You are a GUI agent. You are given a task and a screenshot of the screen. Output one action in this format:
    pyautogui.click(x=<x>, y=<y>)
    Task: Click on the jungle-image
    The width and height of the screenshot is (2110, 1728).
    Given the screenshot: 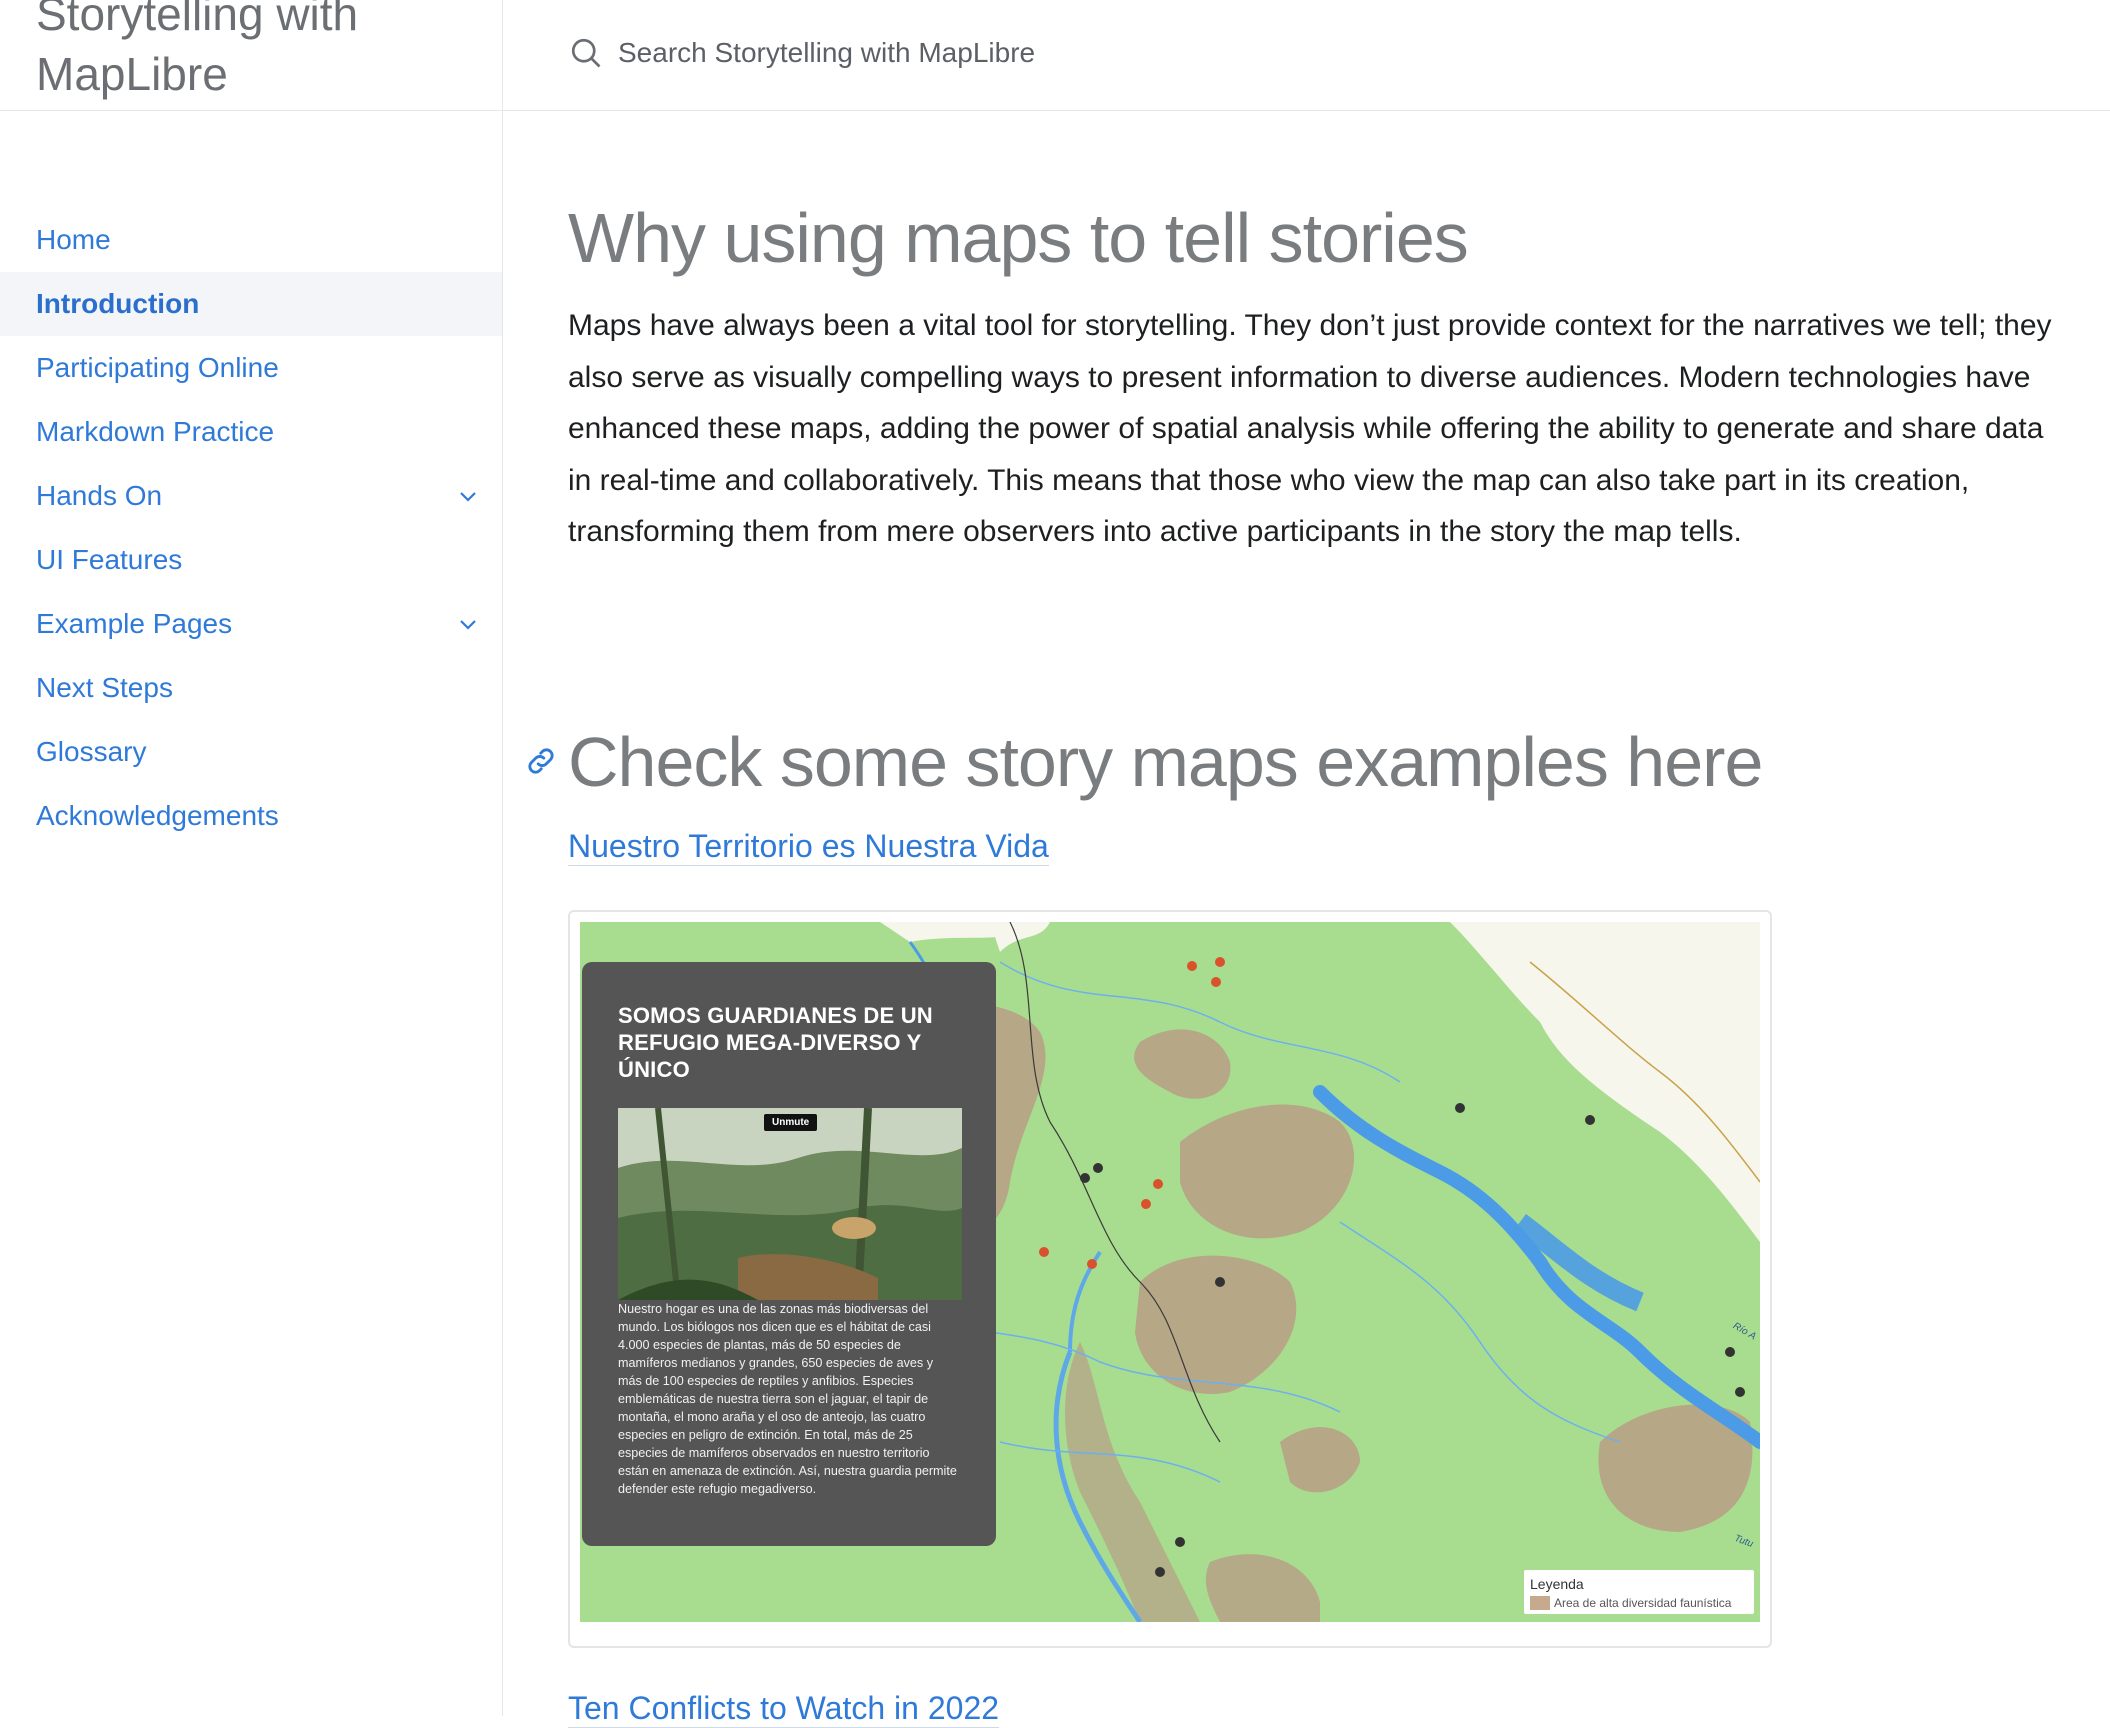 What is the action you would take?
    pyautogui.click(x=790, y=1204)
    